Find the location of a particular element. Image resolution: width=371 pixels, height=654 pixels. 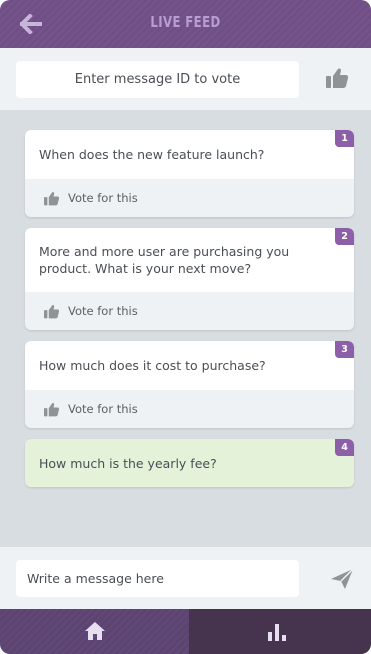

nav-home-tab is located at coordinates (94, 631).